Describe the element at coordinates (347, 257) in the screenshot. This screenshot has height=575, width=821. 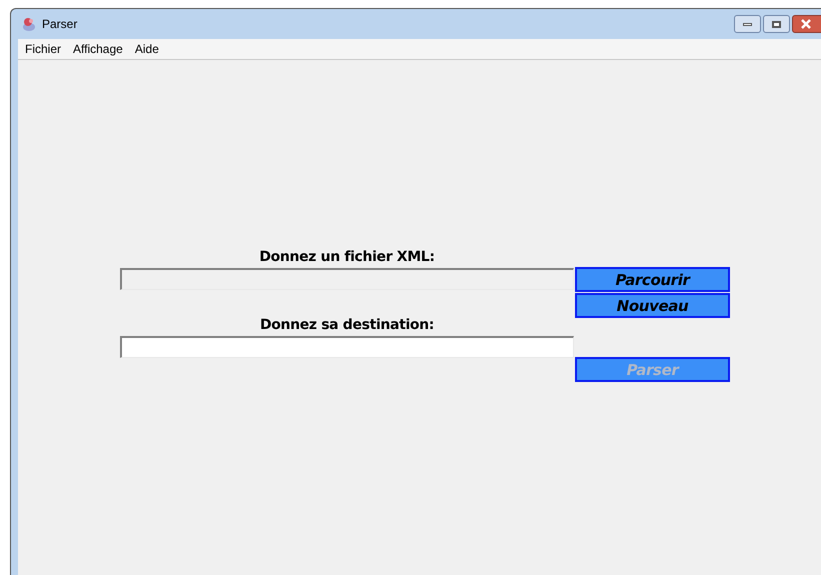
I see `field-label: Donnez un fichier XML:` at that location.